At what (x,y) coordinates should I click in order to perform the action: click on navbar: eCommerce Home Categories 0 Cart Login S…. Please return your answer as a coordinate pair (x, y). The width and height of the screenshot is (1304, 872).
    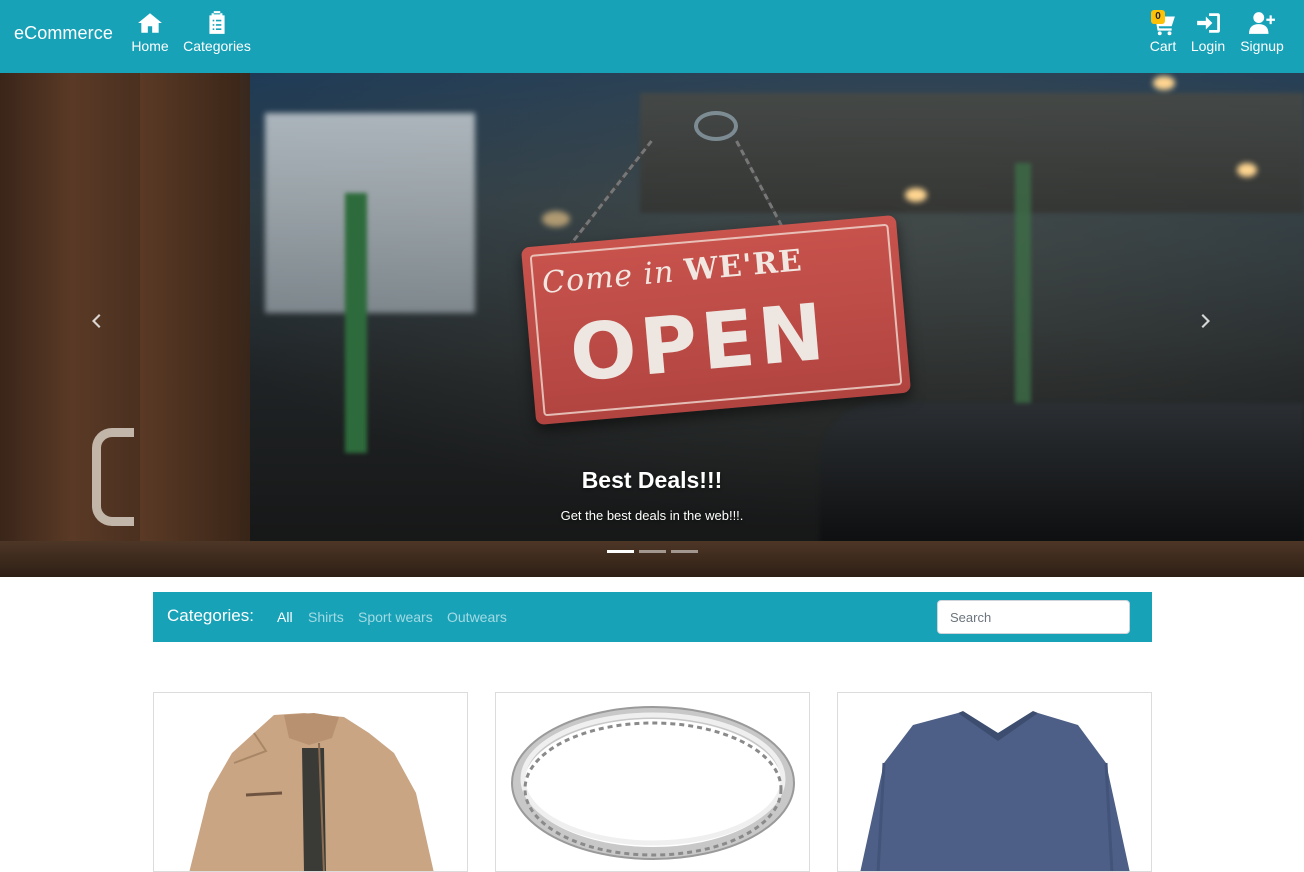
    Looking at the image, I should click on (652, 36).